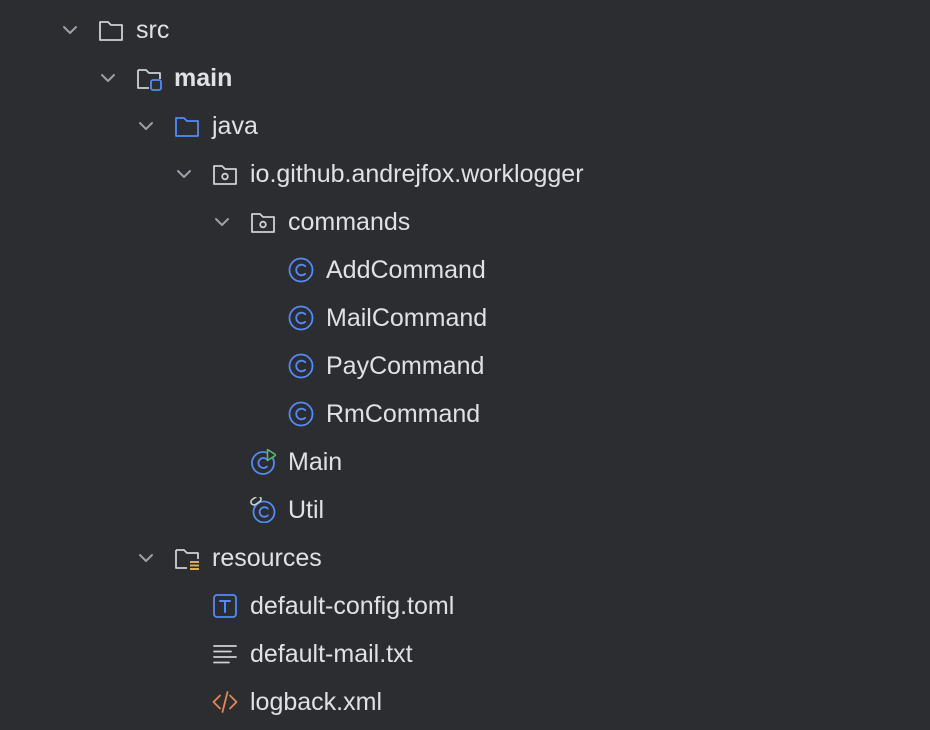 This screenshot has width=930, height=730. What do you see at coordinates (403, 414) in the screenshot?
I see `tree-node-label: RmCommand` at bounding box center [403, 414].